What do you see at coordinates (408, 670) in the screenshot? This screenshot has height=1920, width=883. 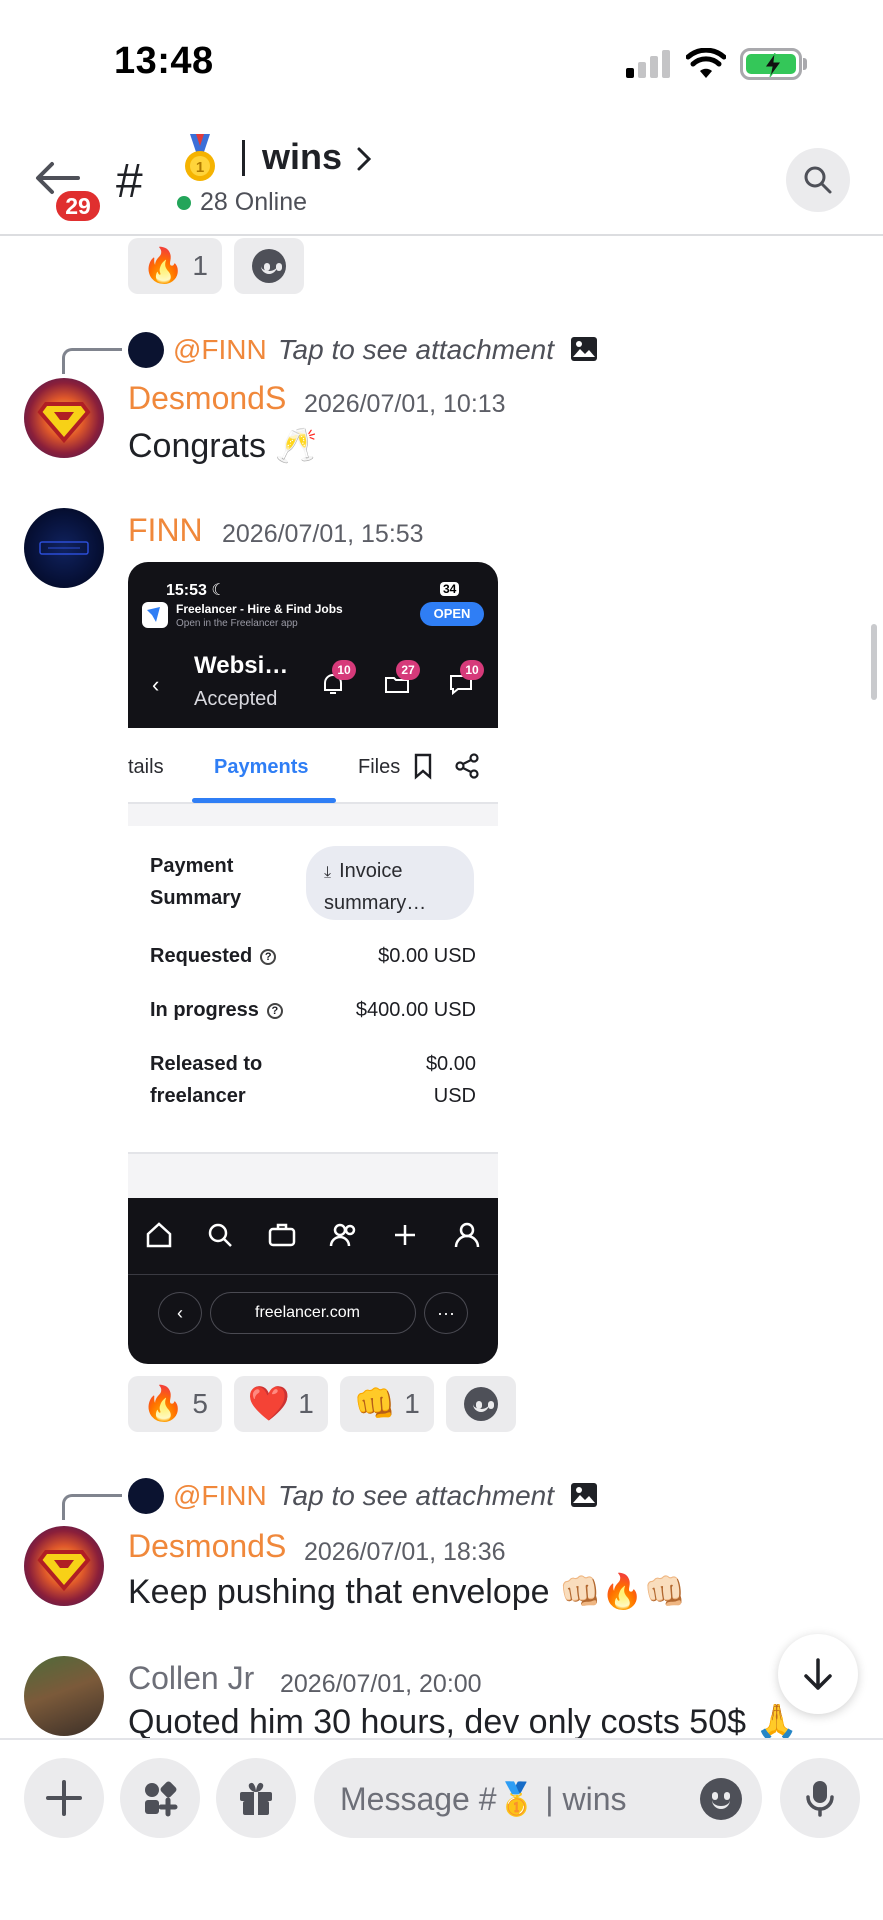 I see `project-count: 27` at bounding box center [408, 670].